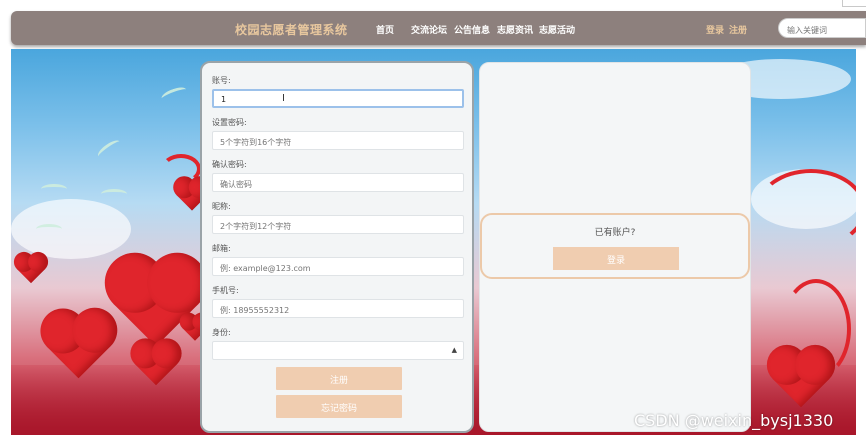 The width and height of the screenshot is (866, 443). I want to click on nav-notices: 公告信息, so click(472, 29).